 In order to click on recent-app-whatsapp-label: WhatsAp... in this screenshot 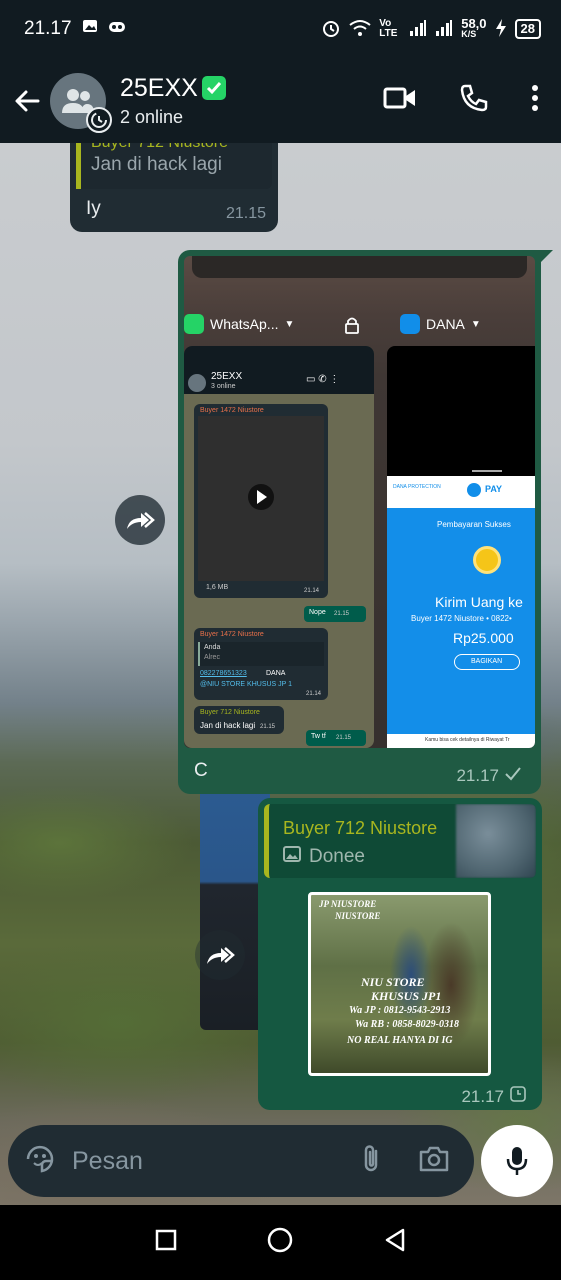, I will do `click(244, 324)`.